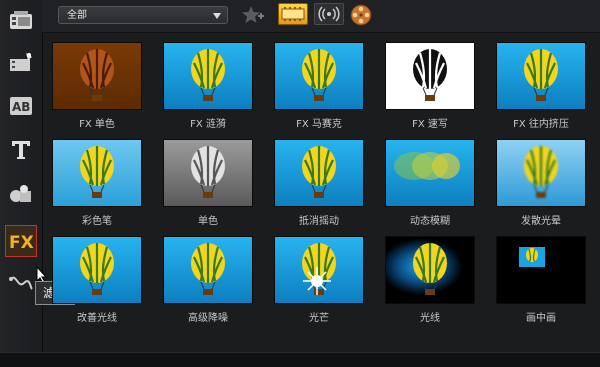 Image resolution: width=600 pixels, height=367 pixels. I want to click on filter-item: FX 涟漪, so click(214, 83).